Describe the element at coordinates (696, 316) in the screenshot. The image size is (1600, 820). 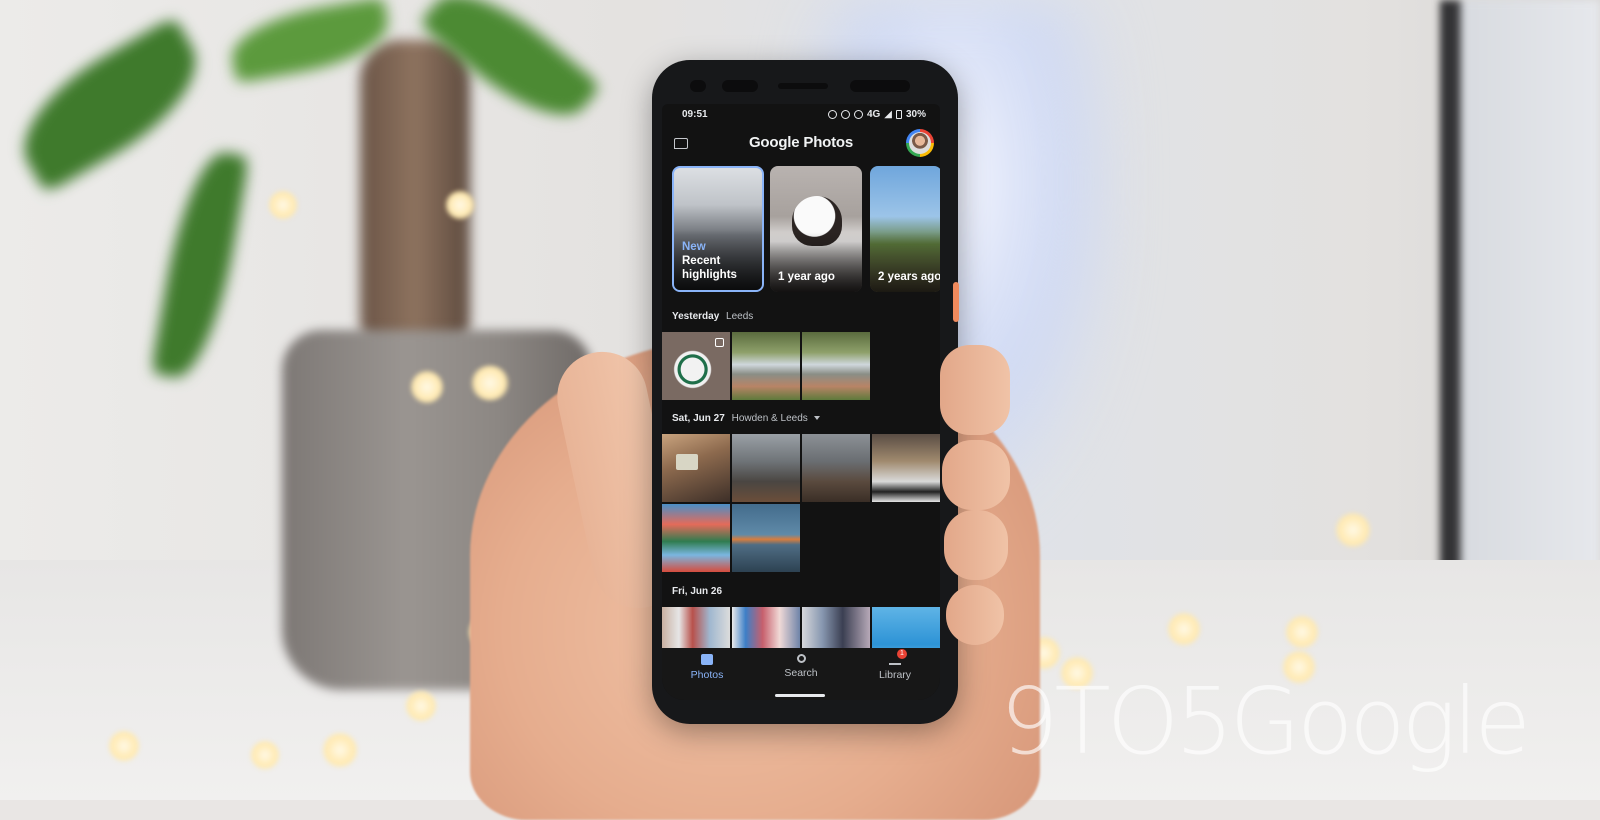
I see `section-date: Yesterday` at that location.